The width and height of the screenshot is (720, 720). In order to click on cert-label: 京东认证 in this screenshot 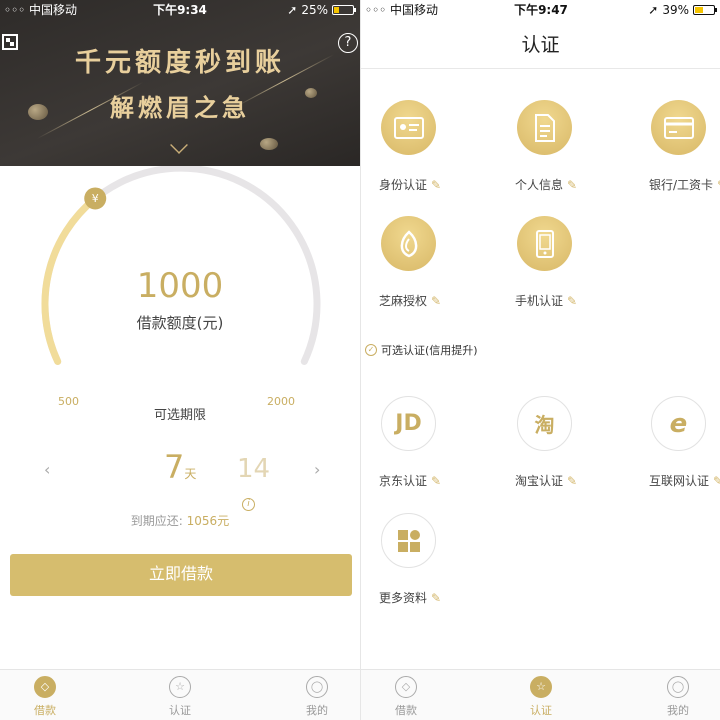, I will do `click(403, 481)`.